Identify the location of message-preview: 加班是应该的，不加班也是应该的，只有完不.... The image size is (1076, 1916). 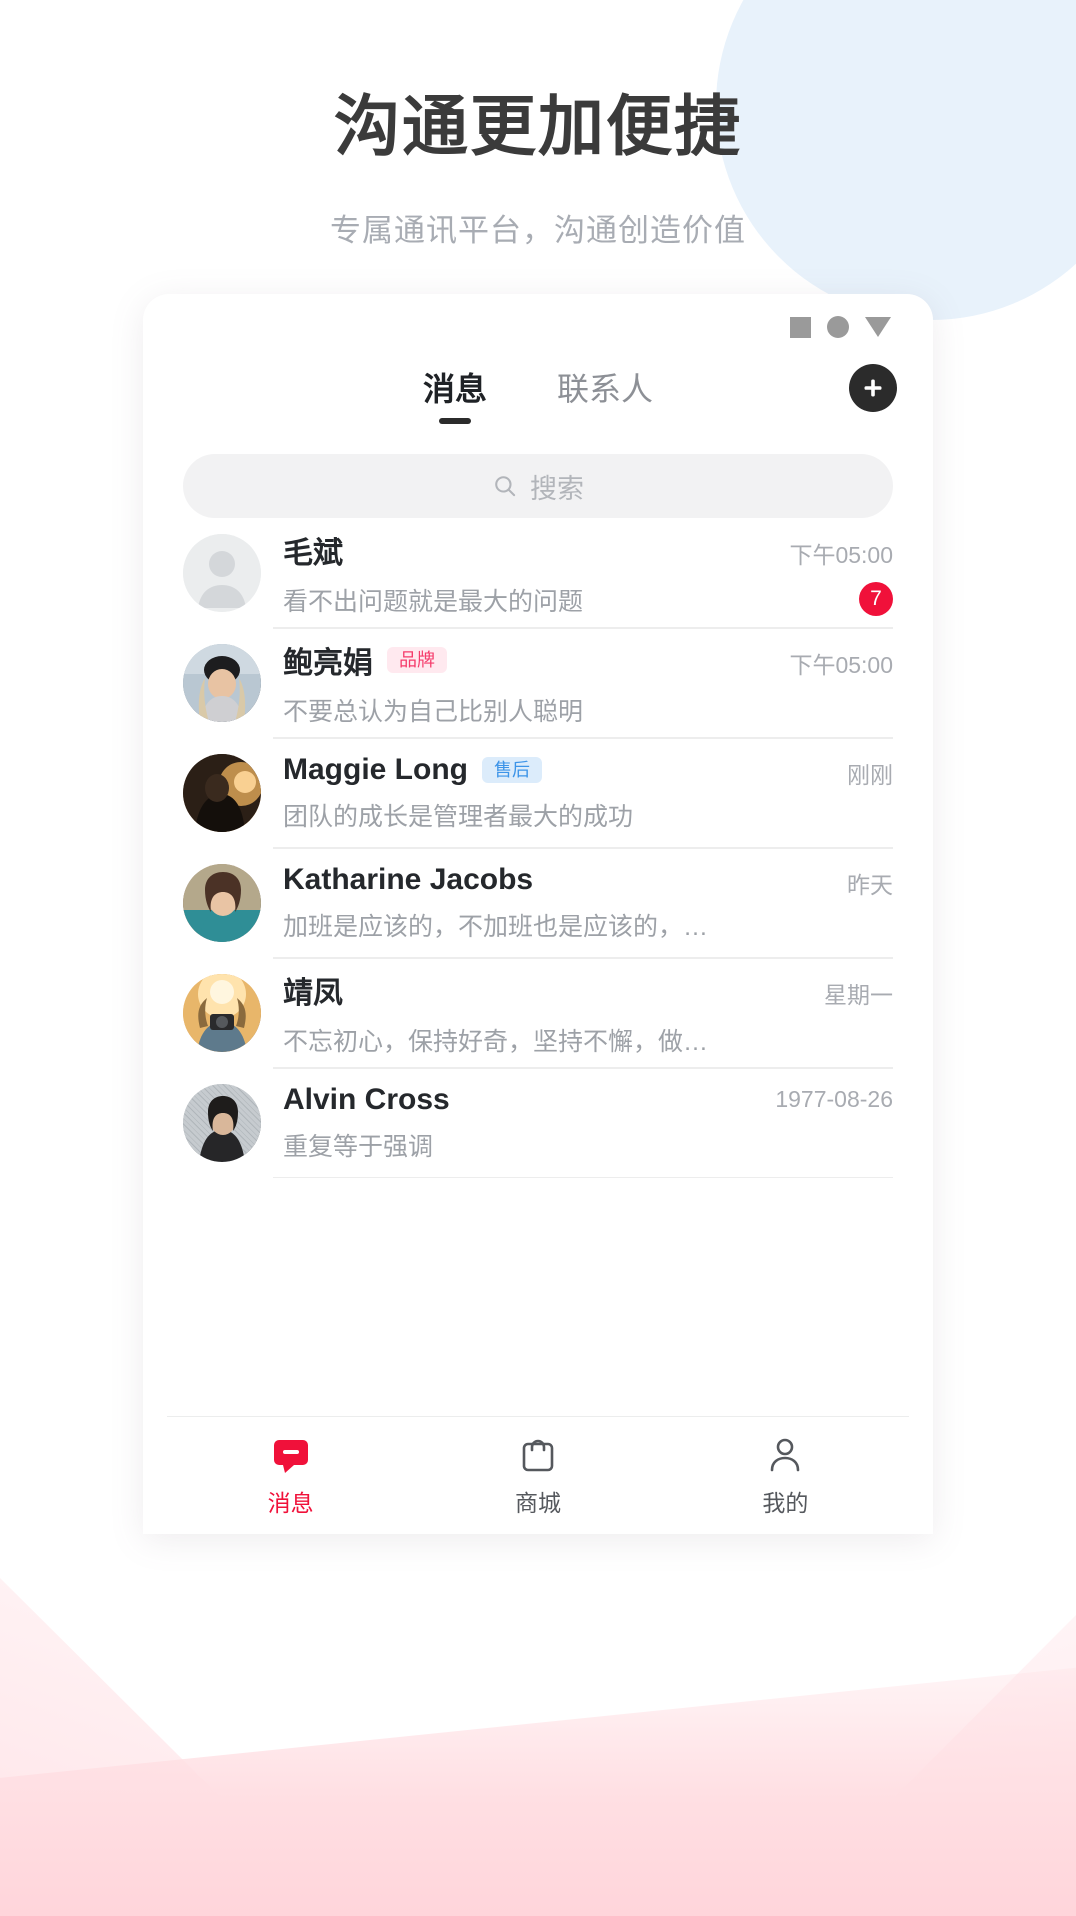
(502, 927).